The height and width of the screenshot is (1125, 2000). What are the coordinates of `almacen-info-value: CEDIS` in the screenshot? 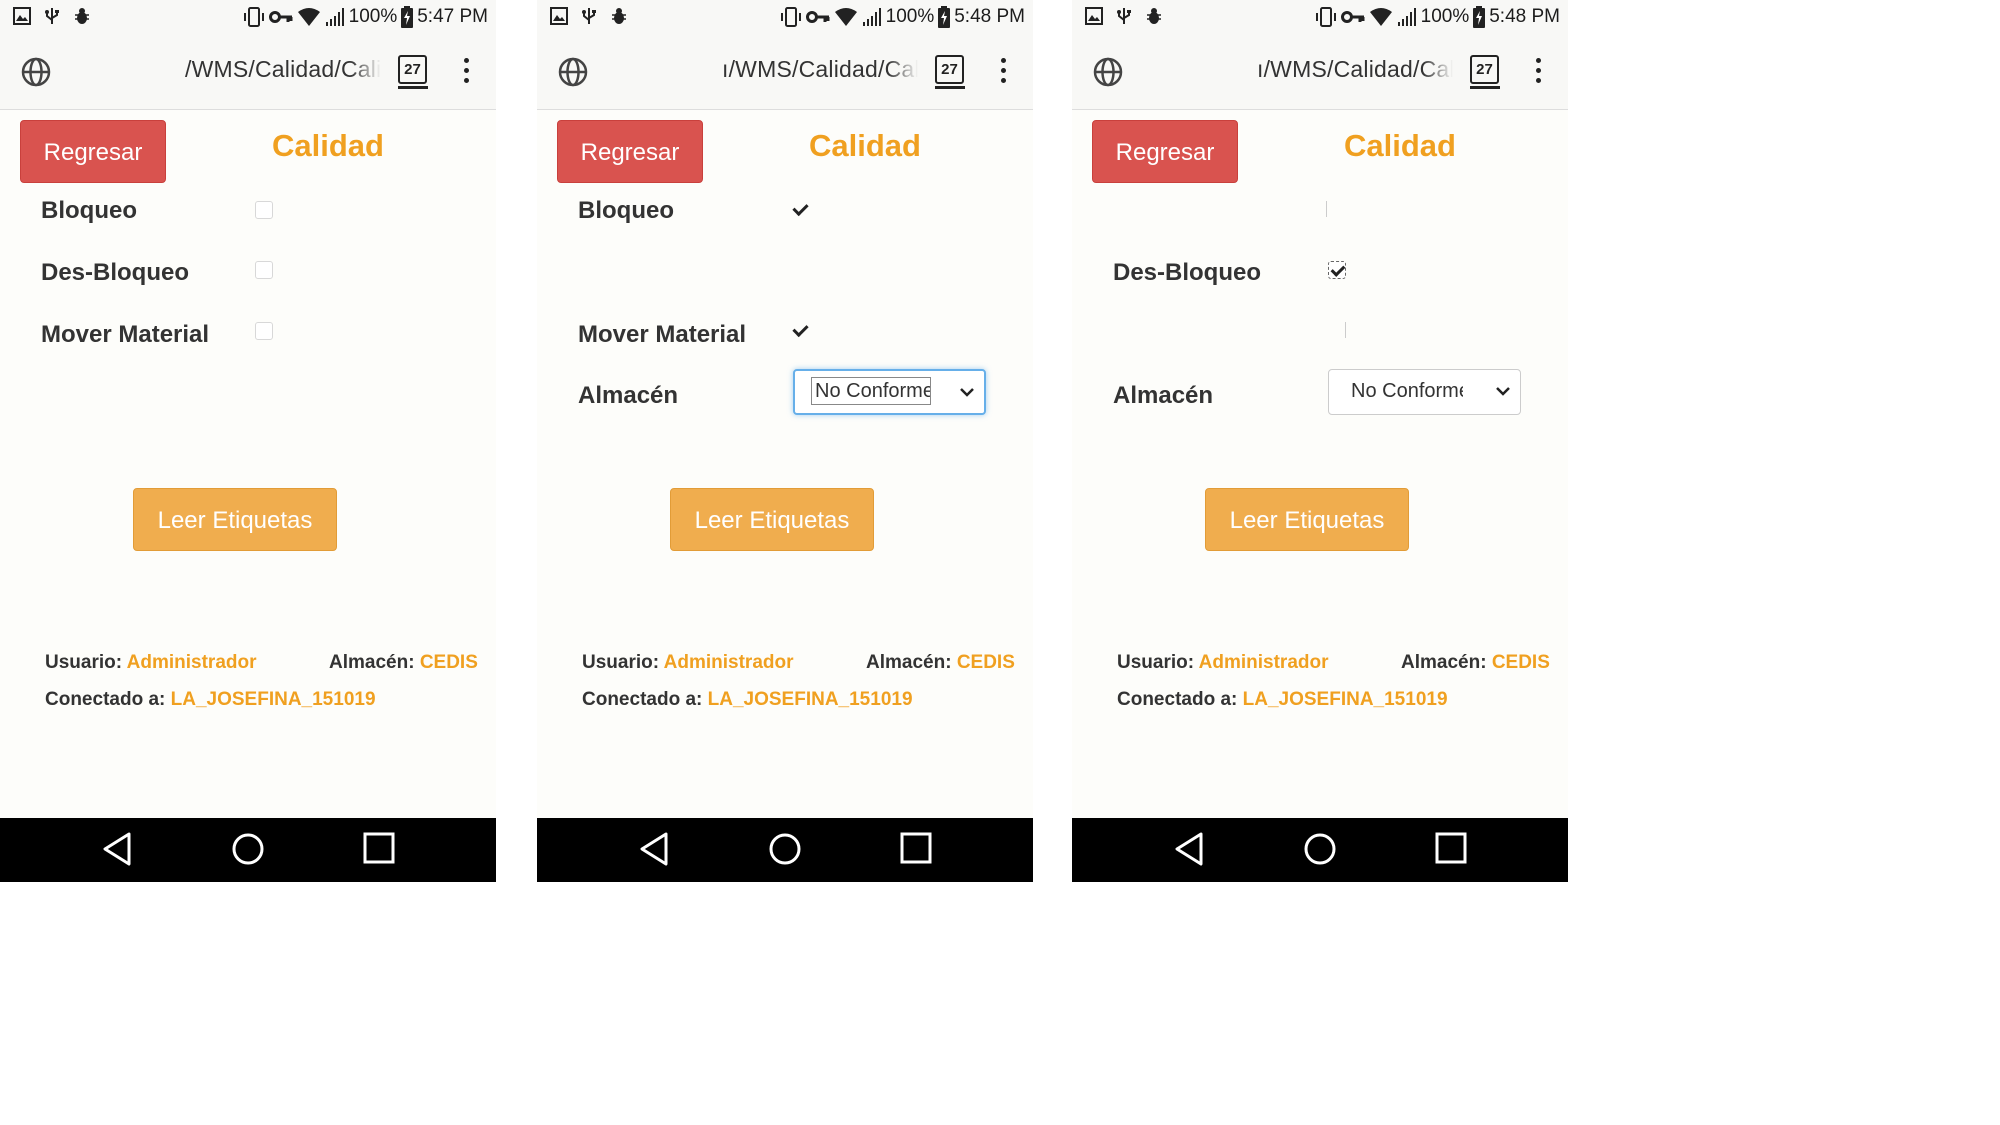 It's located at (1520, 662).